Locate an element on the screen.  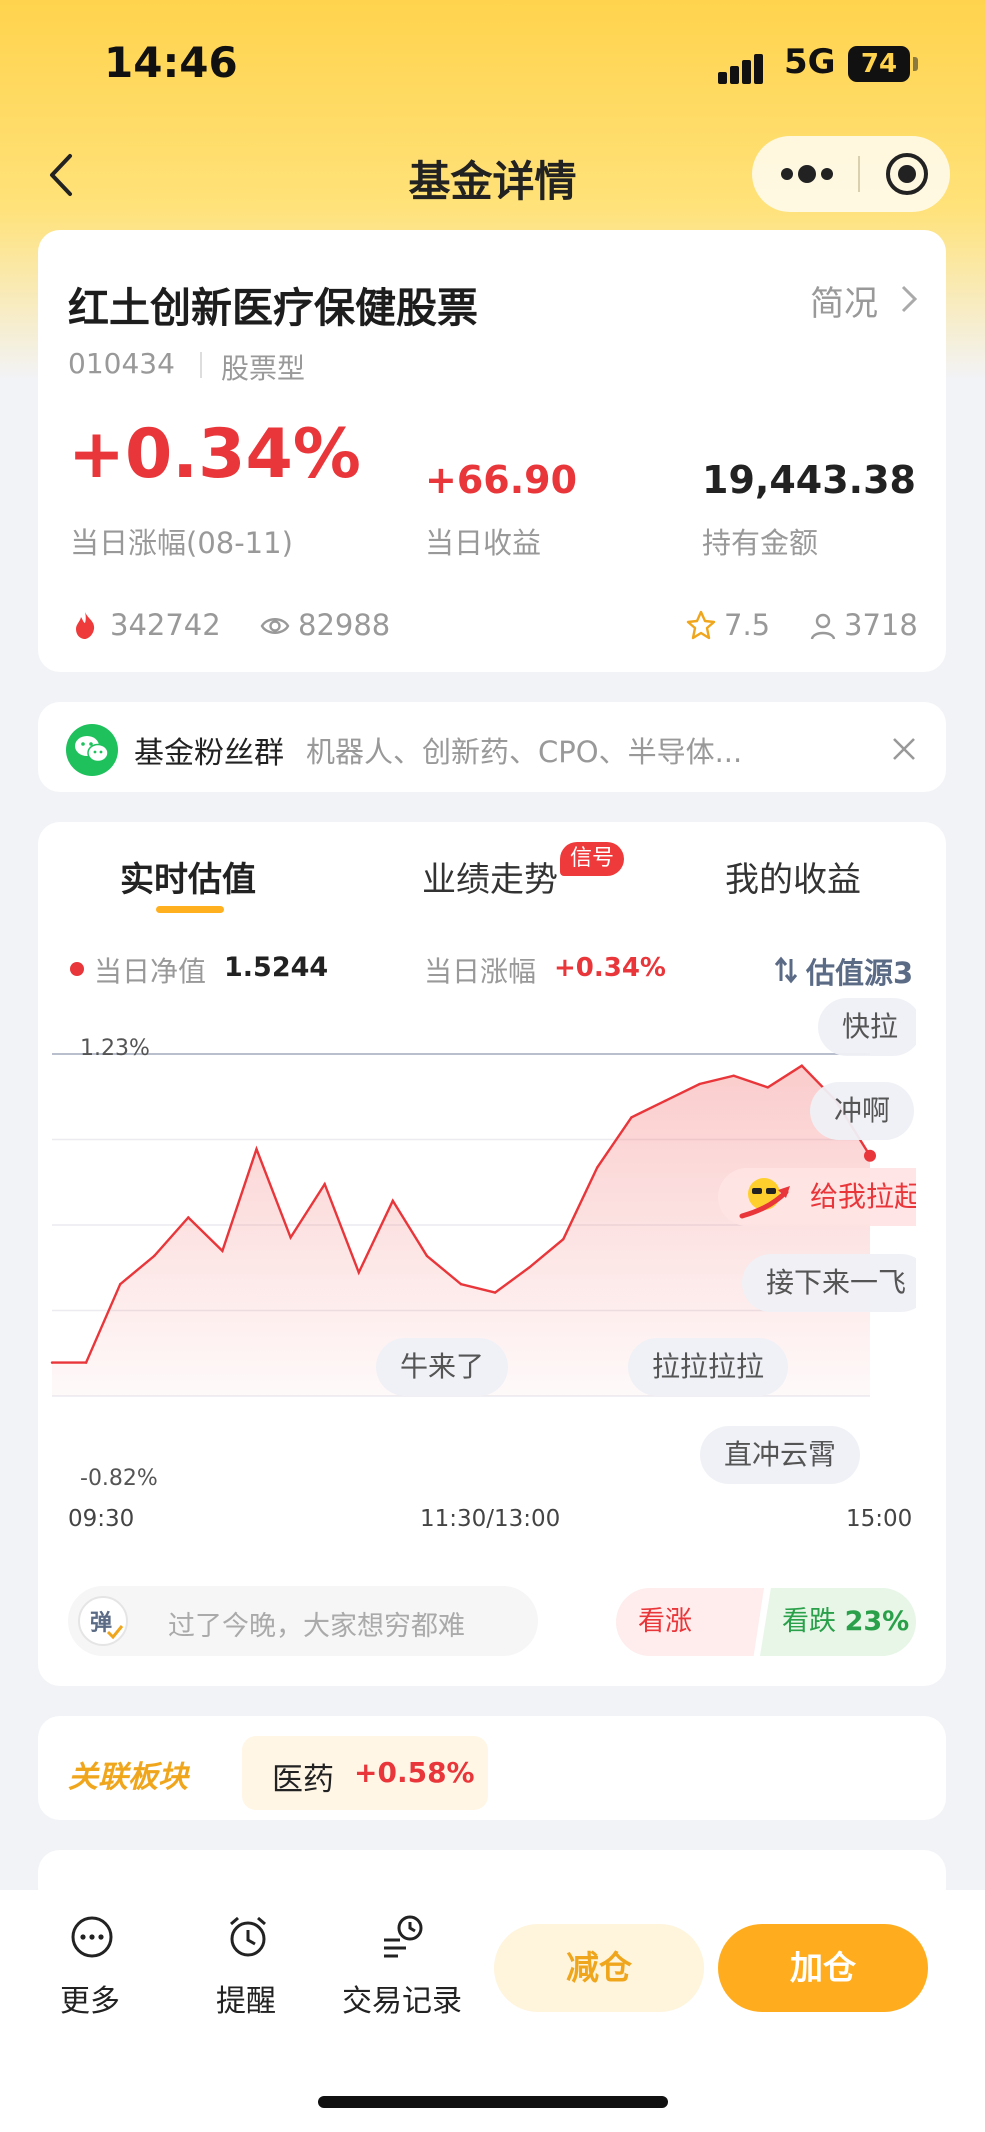
related-sector-card: 关联板块 医药 +0.58% is located at coordinates (492, 1768).